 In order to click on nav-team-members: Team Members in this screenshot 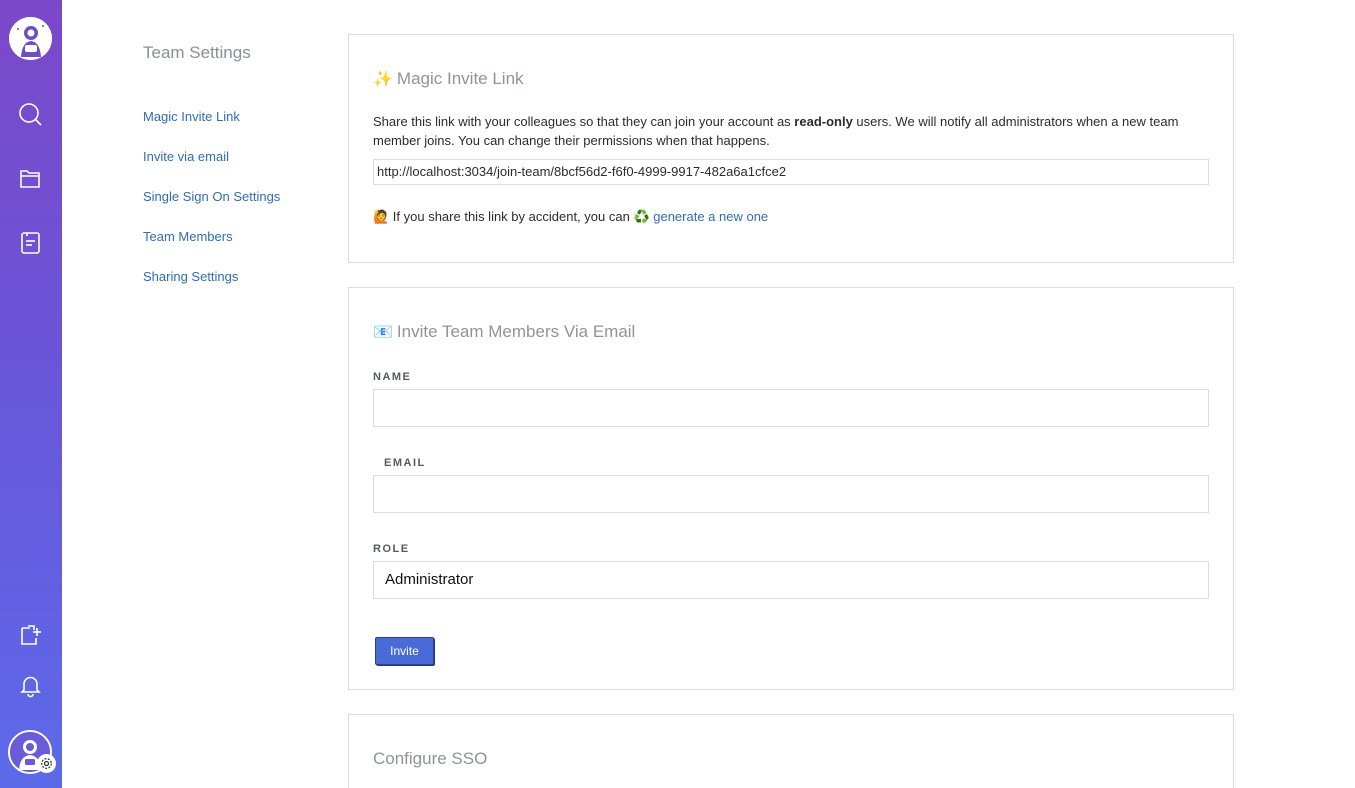, I will do `click(211, 248)`.